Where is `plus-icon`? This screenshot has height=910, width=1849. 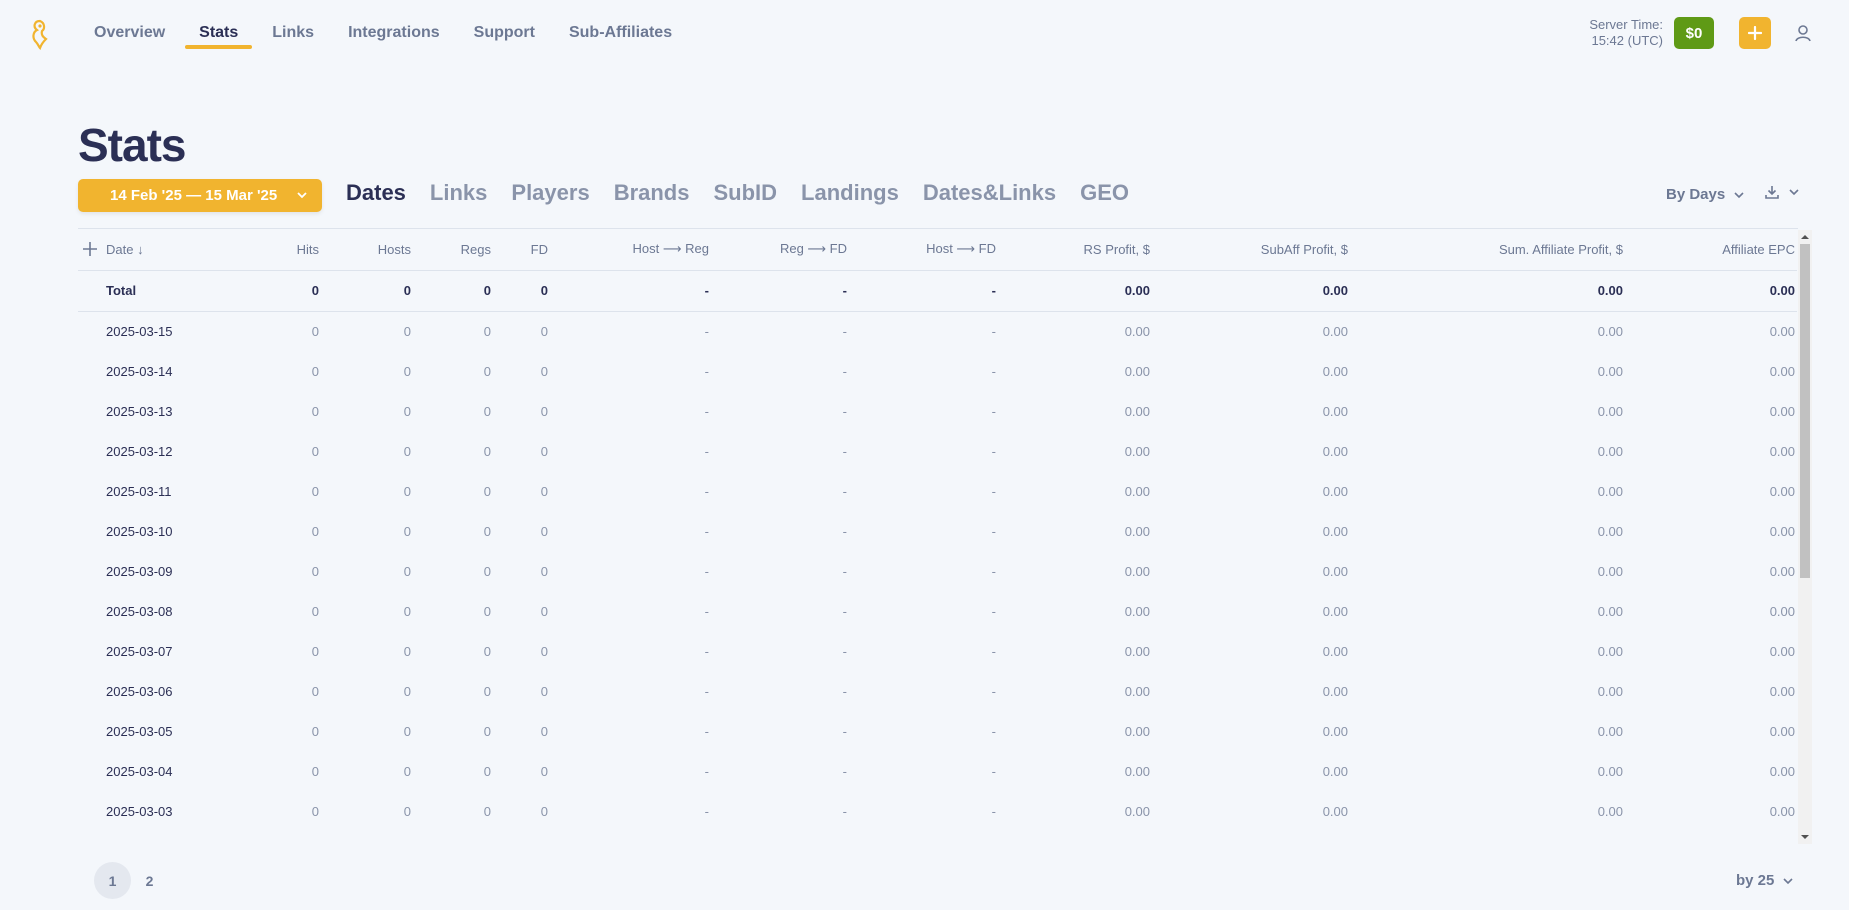
plus-icon is located at coordinates (1755, 33).